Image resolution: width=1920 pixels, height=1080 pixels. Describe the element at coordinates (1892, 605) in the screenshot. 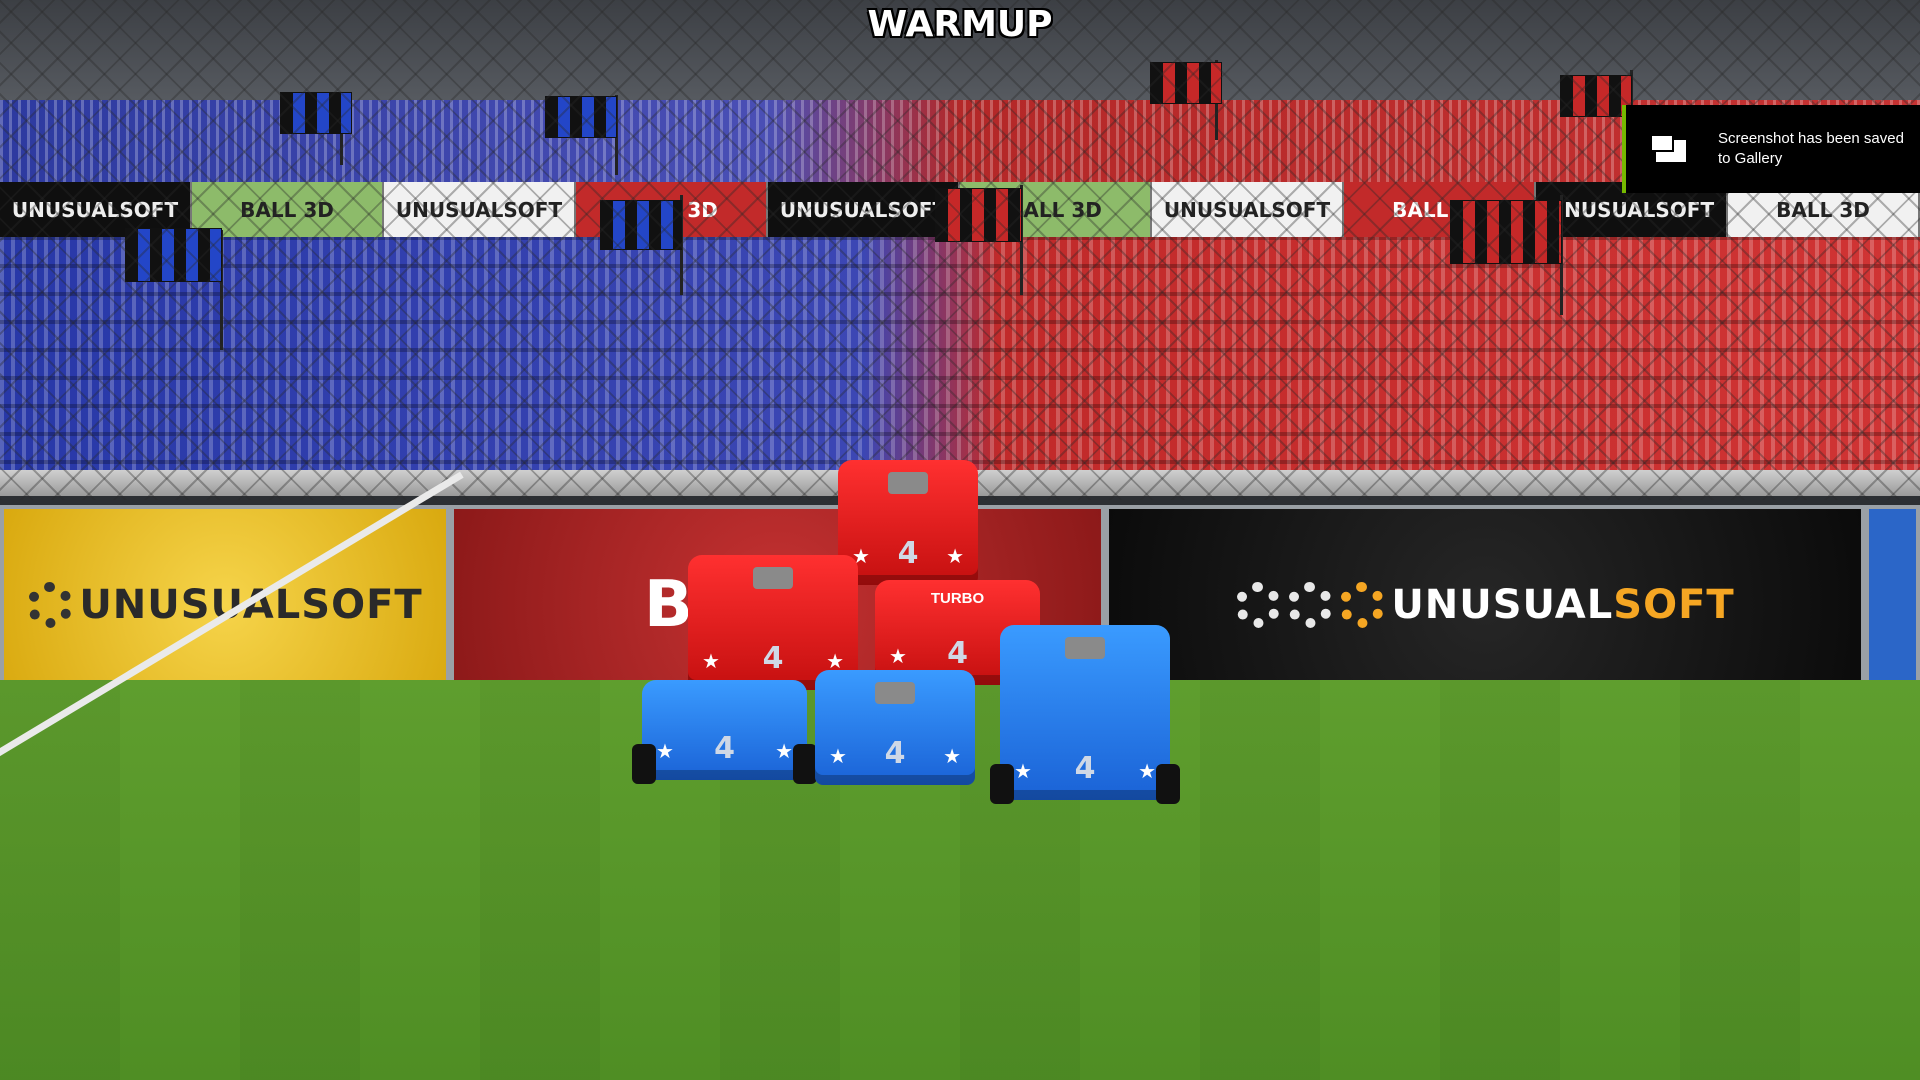

I see `ad-board-blue` at that location.